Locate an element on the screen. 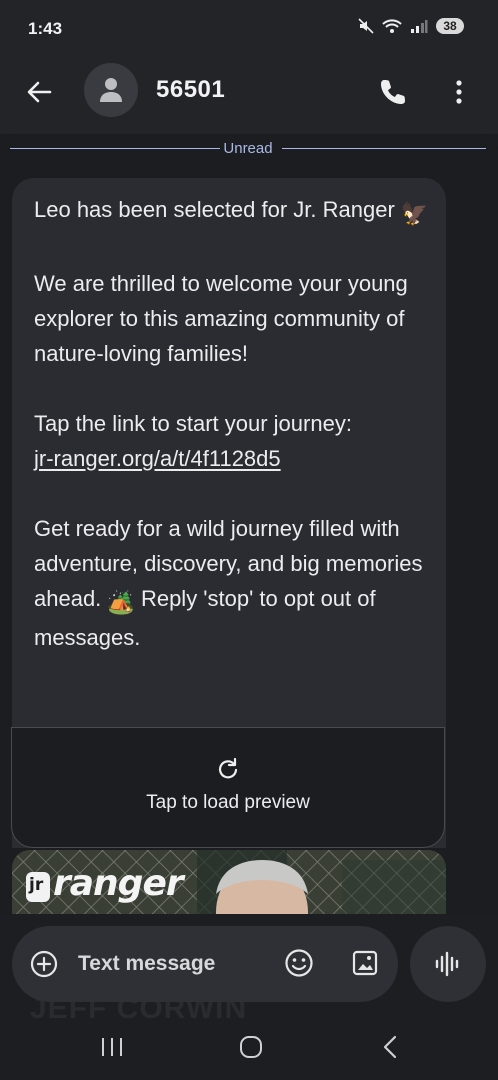  nav-back-icon is located at coordinates (390, 1047).